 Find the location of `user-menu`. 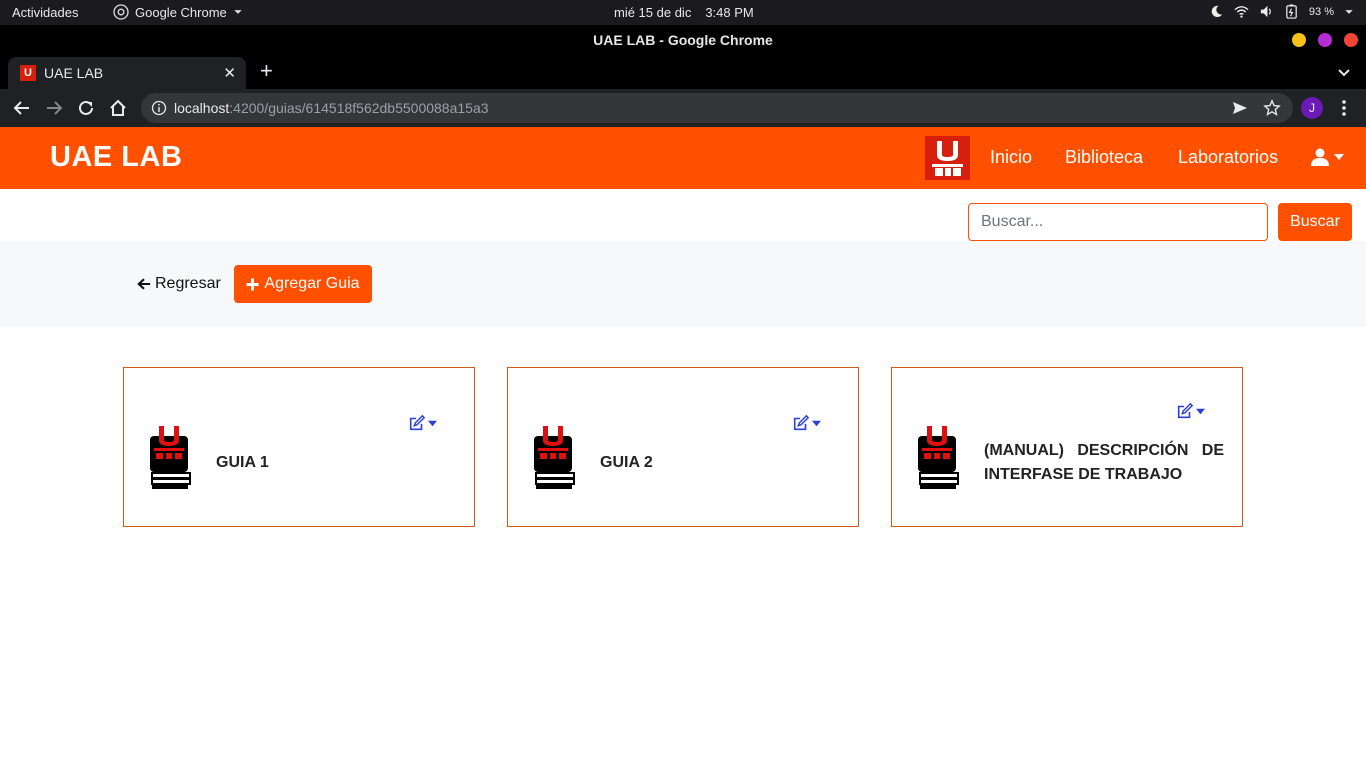

user-menu is located at coordinates (1327, 157).